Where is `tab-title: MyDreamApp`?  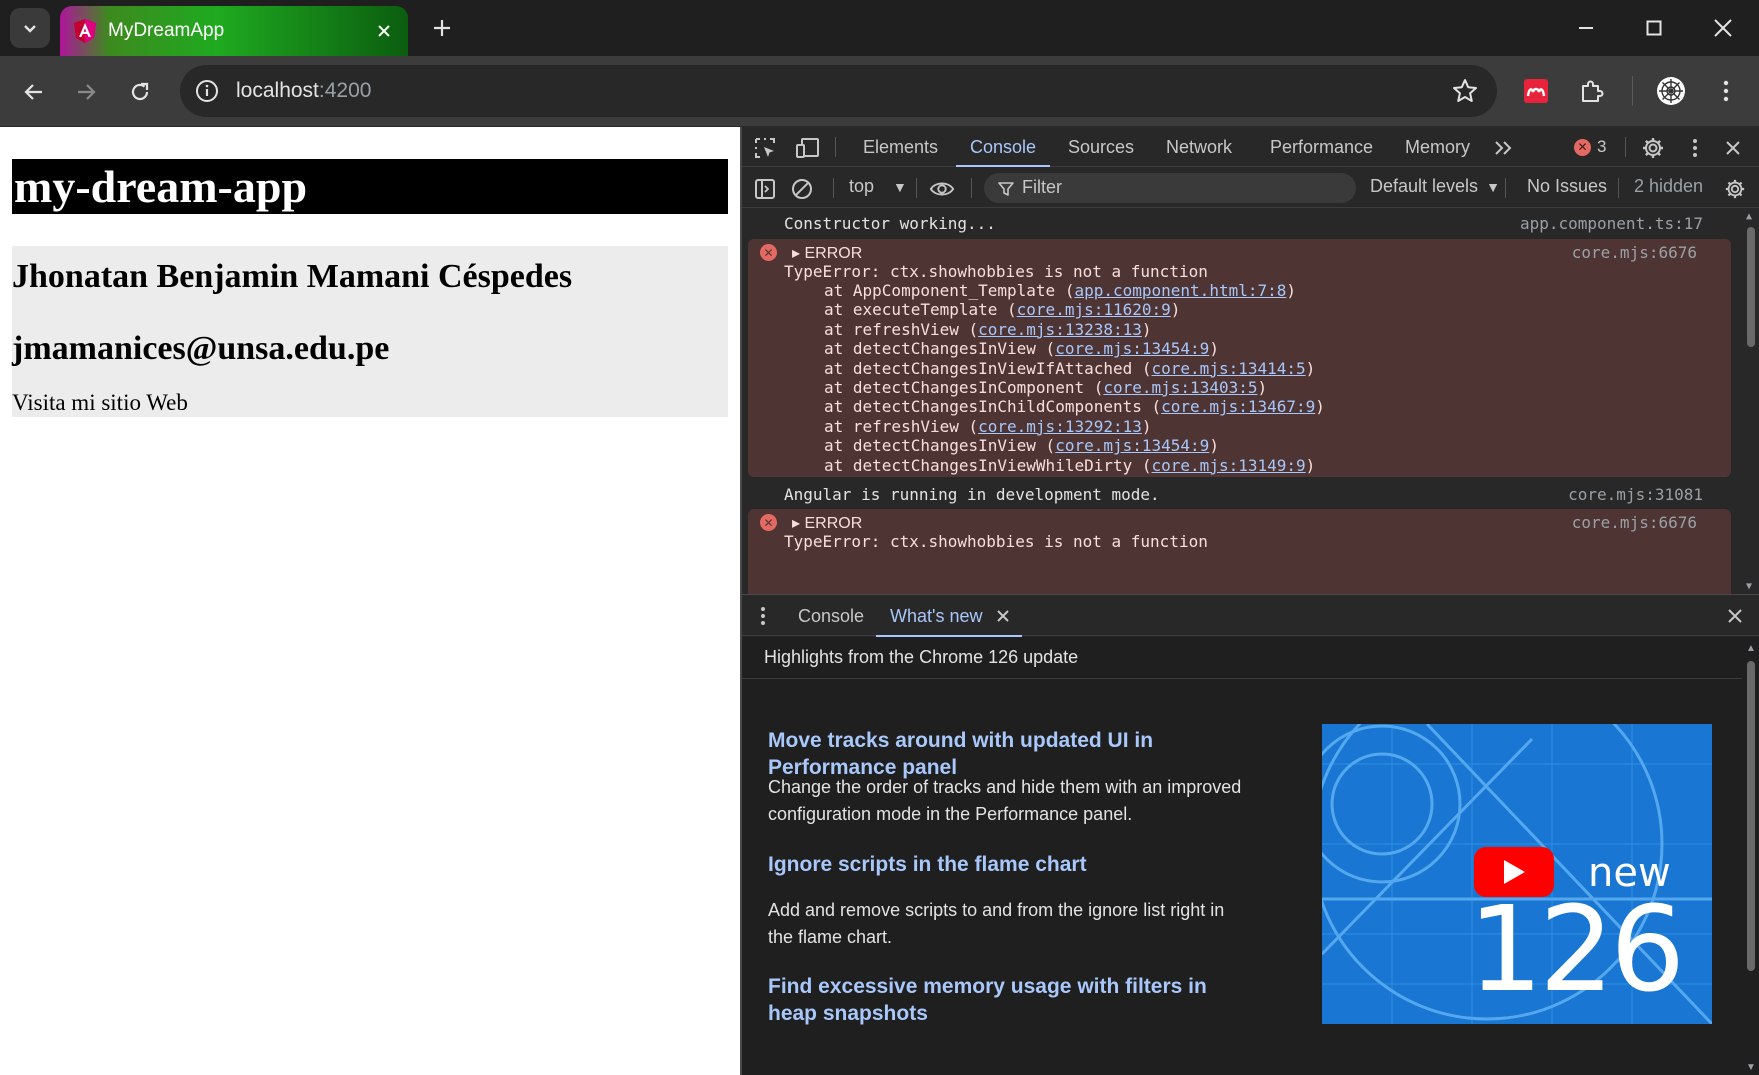
tab-title: MyDreamApp is located at coordinates (166, 30).